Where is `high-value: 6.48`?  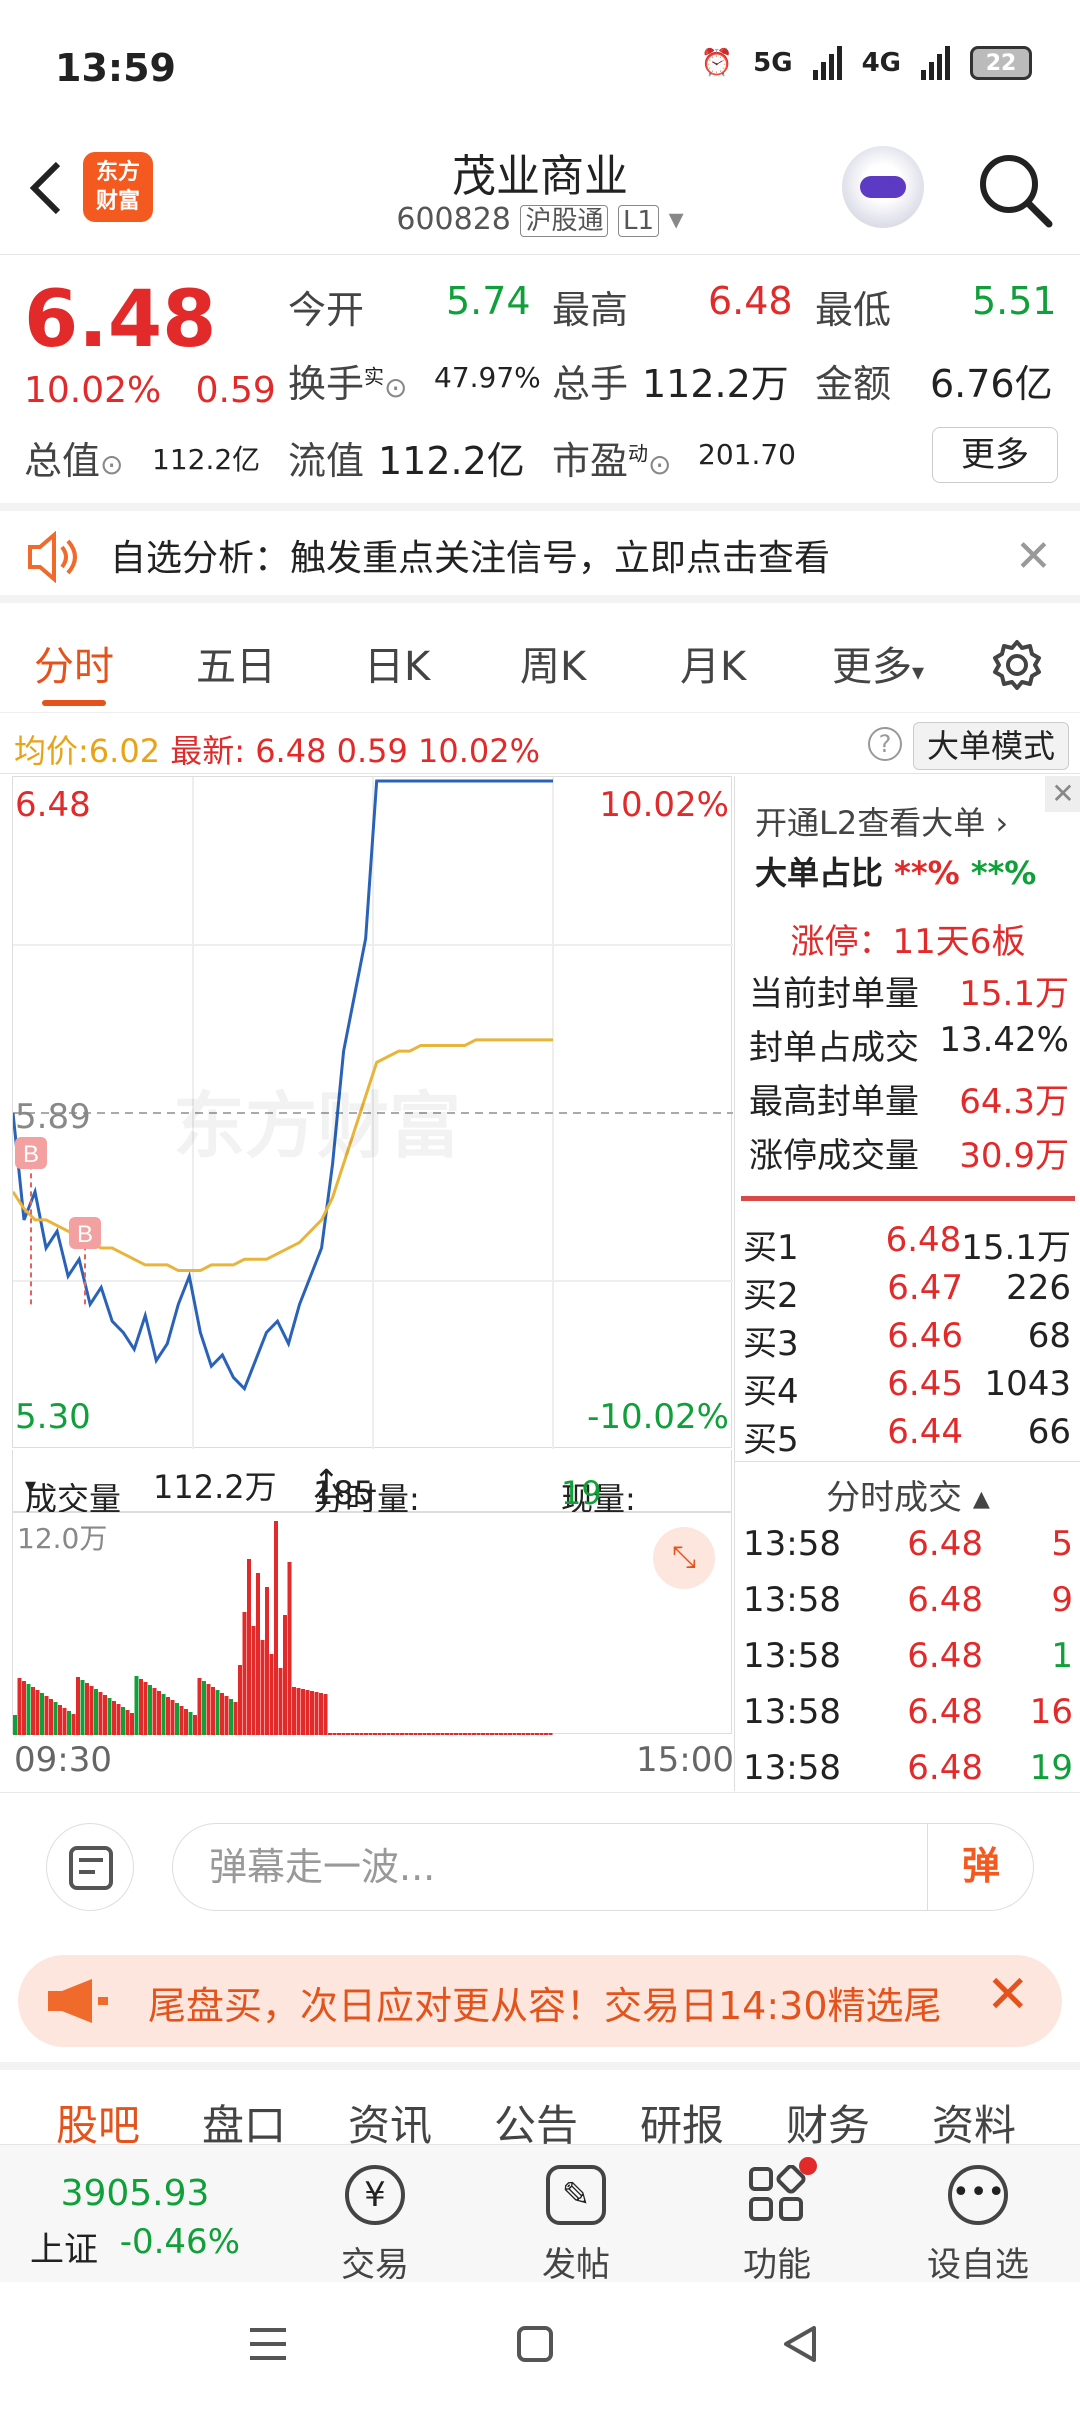
high-value: 6.48 is located at coordinates (750, 301).